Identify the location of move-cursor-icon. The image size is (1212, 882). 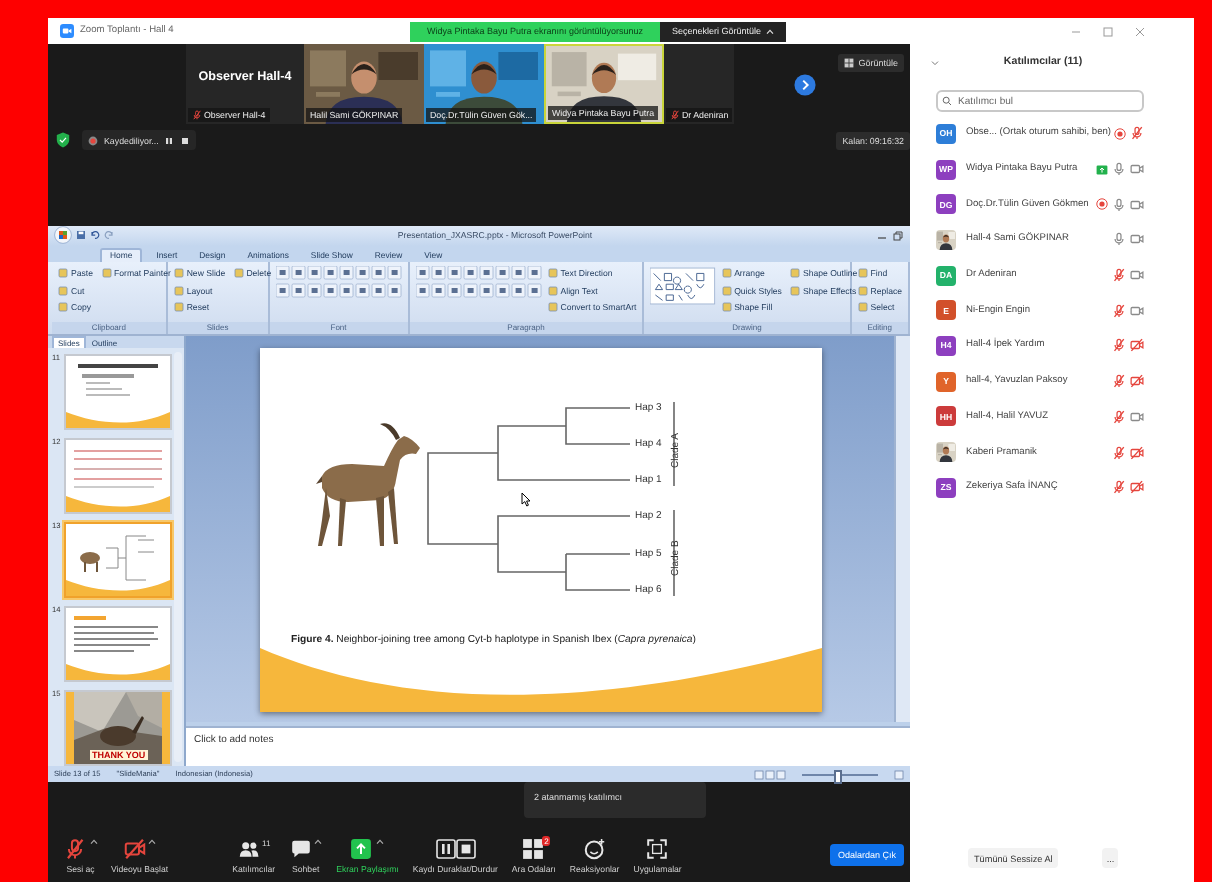
(526, 499).